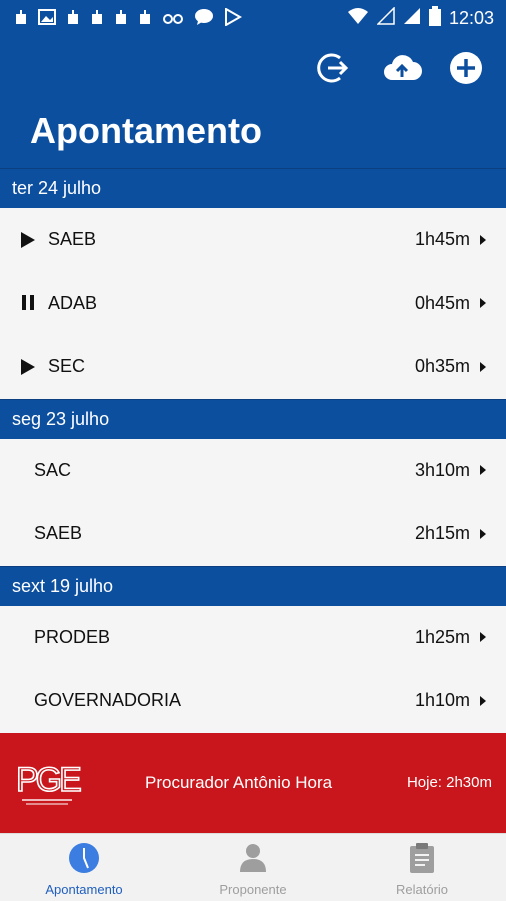  I want to click on tab-label: Proponente, so click(253, 889).